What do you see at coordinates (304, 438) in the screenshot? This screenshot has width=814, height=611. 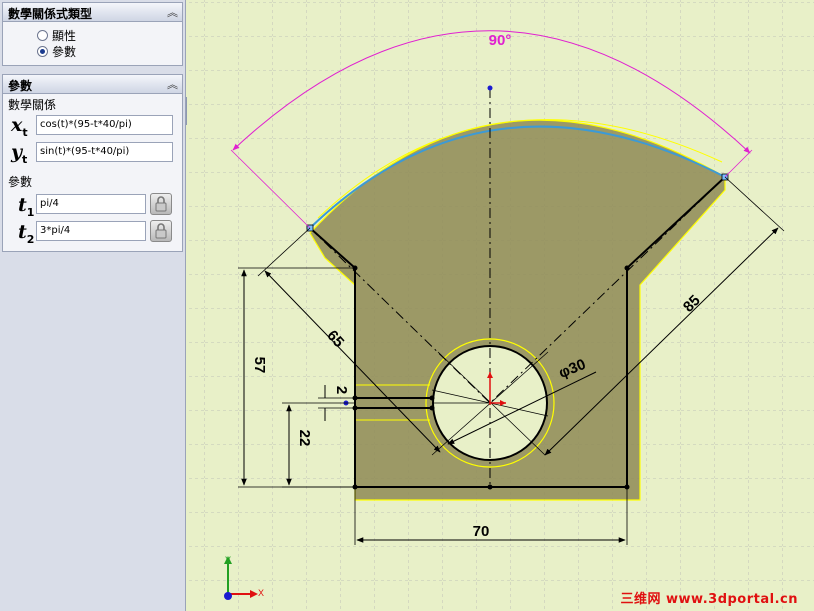 I see `dim22-text: 22` at bounding box center [304, 438].